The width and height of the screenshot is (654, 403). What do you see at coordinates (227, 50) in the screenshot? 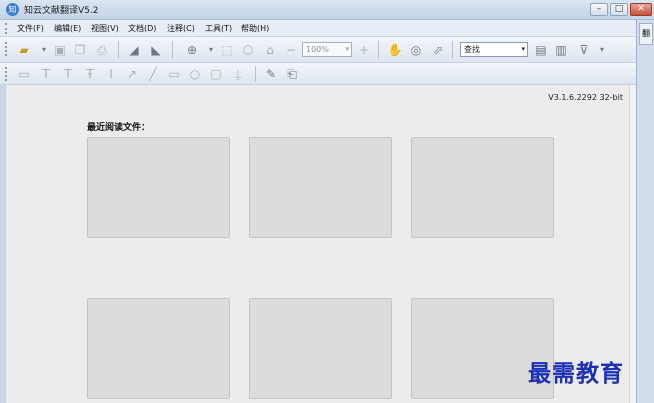
I see `crop-icon: ⬚` at bounding box center [227, 50].